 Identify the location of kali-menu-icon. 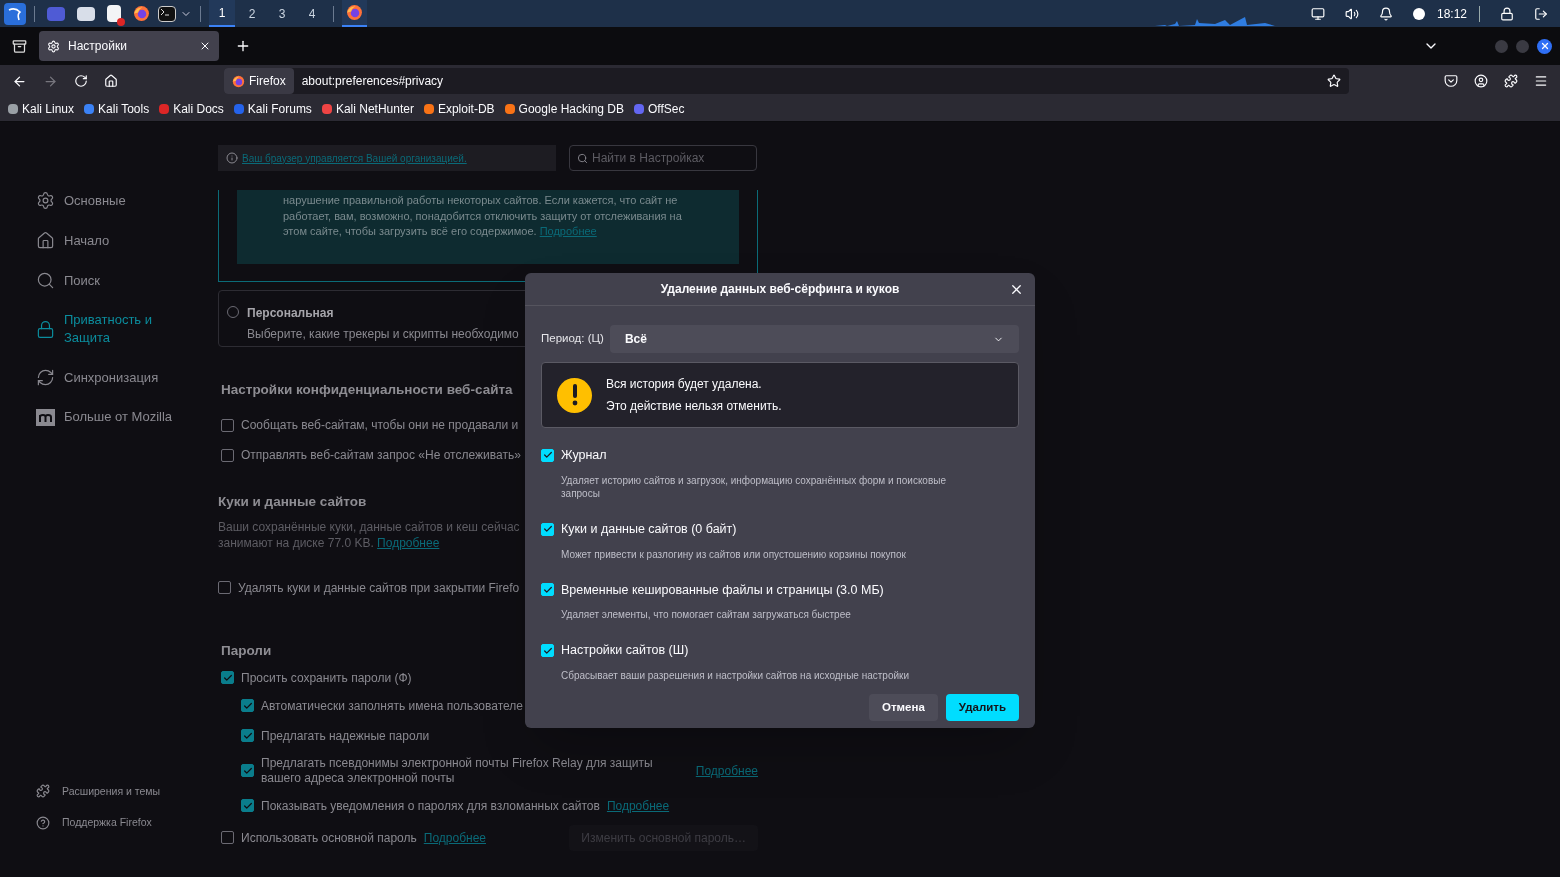
(15, 13).